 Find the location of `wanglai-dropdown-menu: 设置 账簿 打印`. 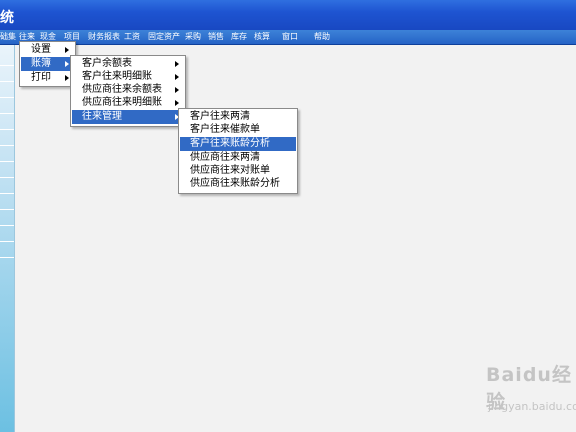

wanglai-dropdown-menu: 设置 账簿 打印 is located at coordinates (47, 64).